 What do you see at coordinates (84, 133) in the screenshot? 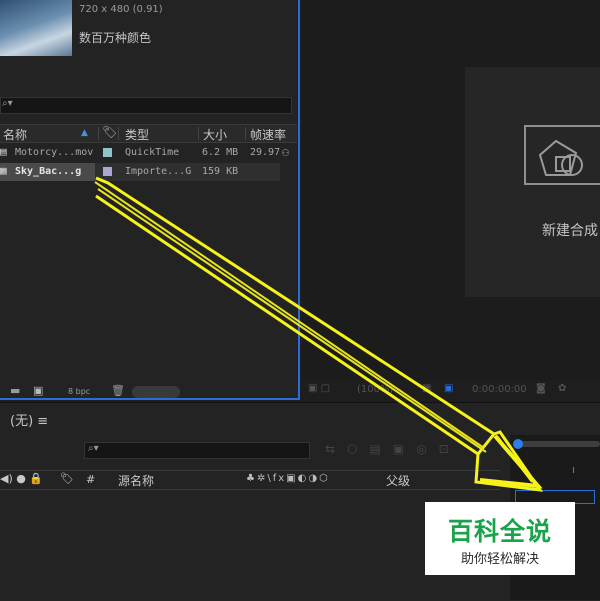
I see `sort-up-icon: ▲` at bounding box center [84, 133].